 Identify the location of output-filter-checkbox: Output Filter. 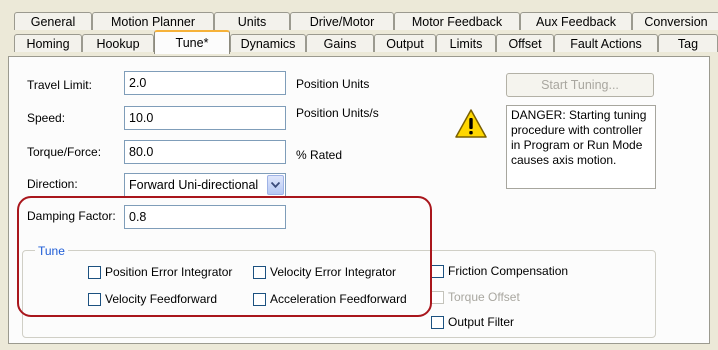
(472, 322).